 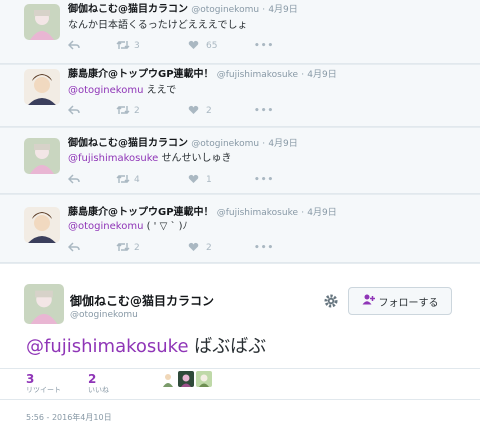 I want to click on timestamp: 5:56 - 2016年4月10日, so click(x=69, y=417).